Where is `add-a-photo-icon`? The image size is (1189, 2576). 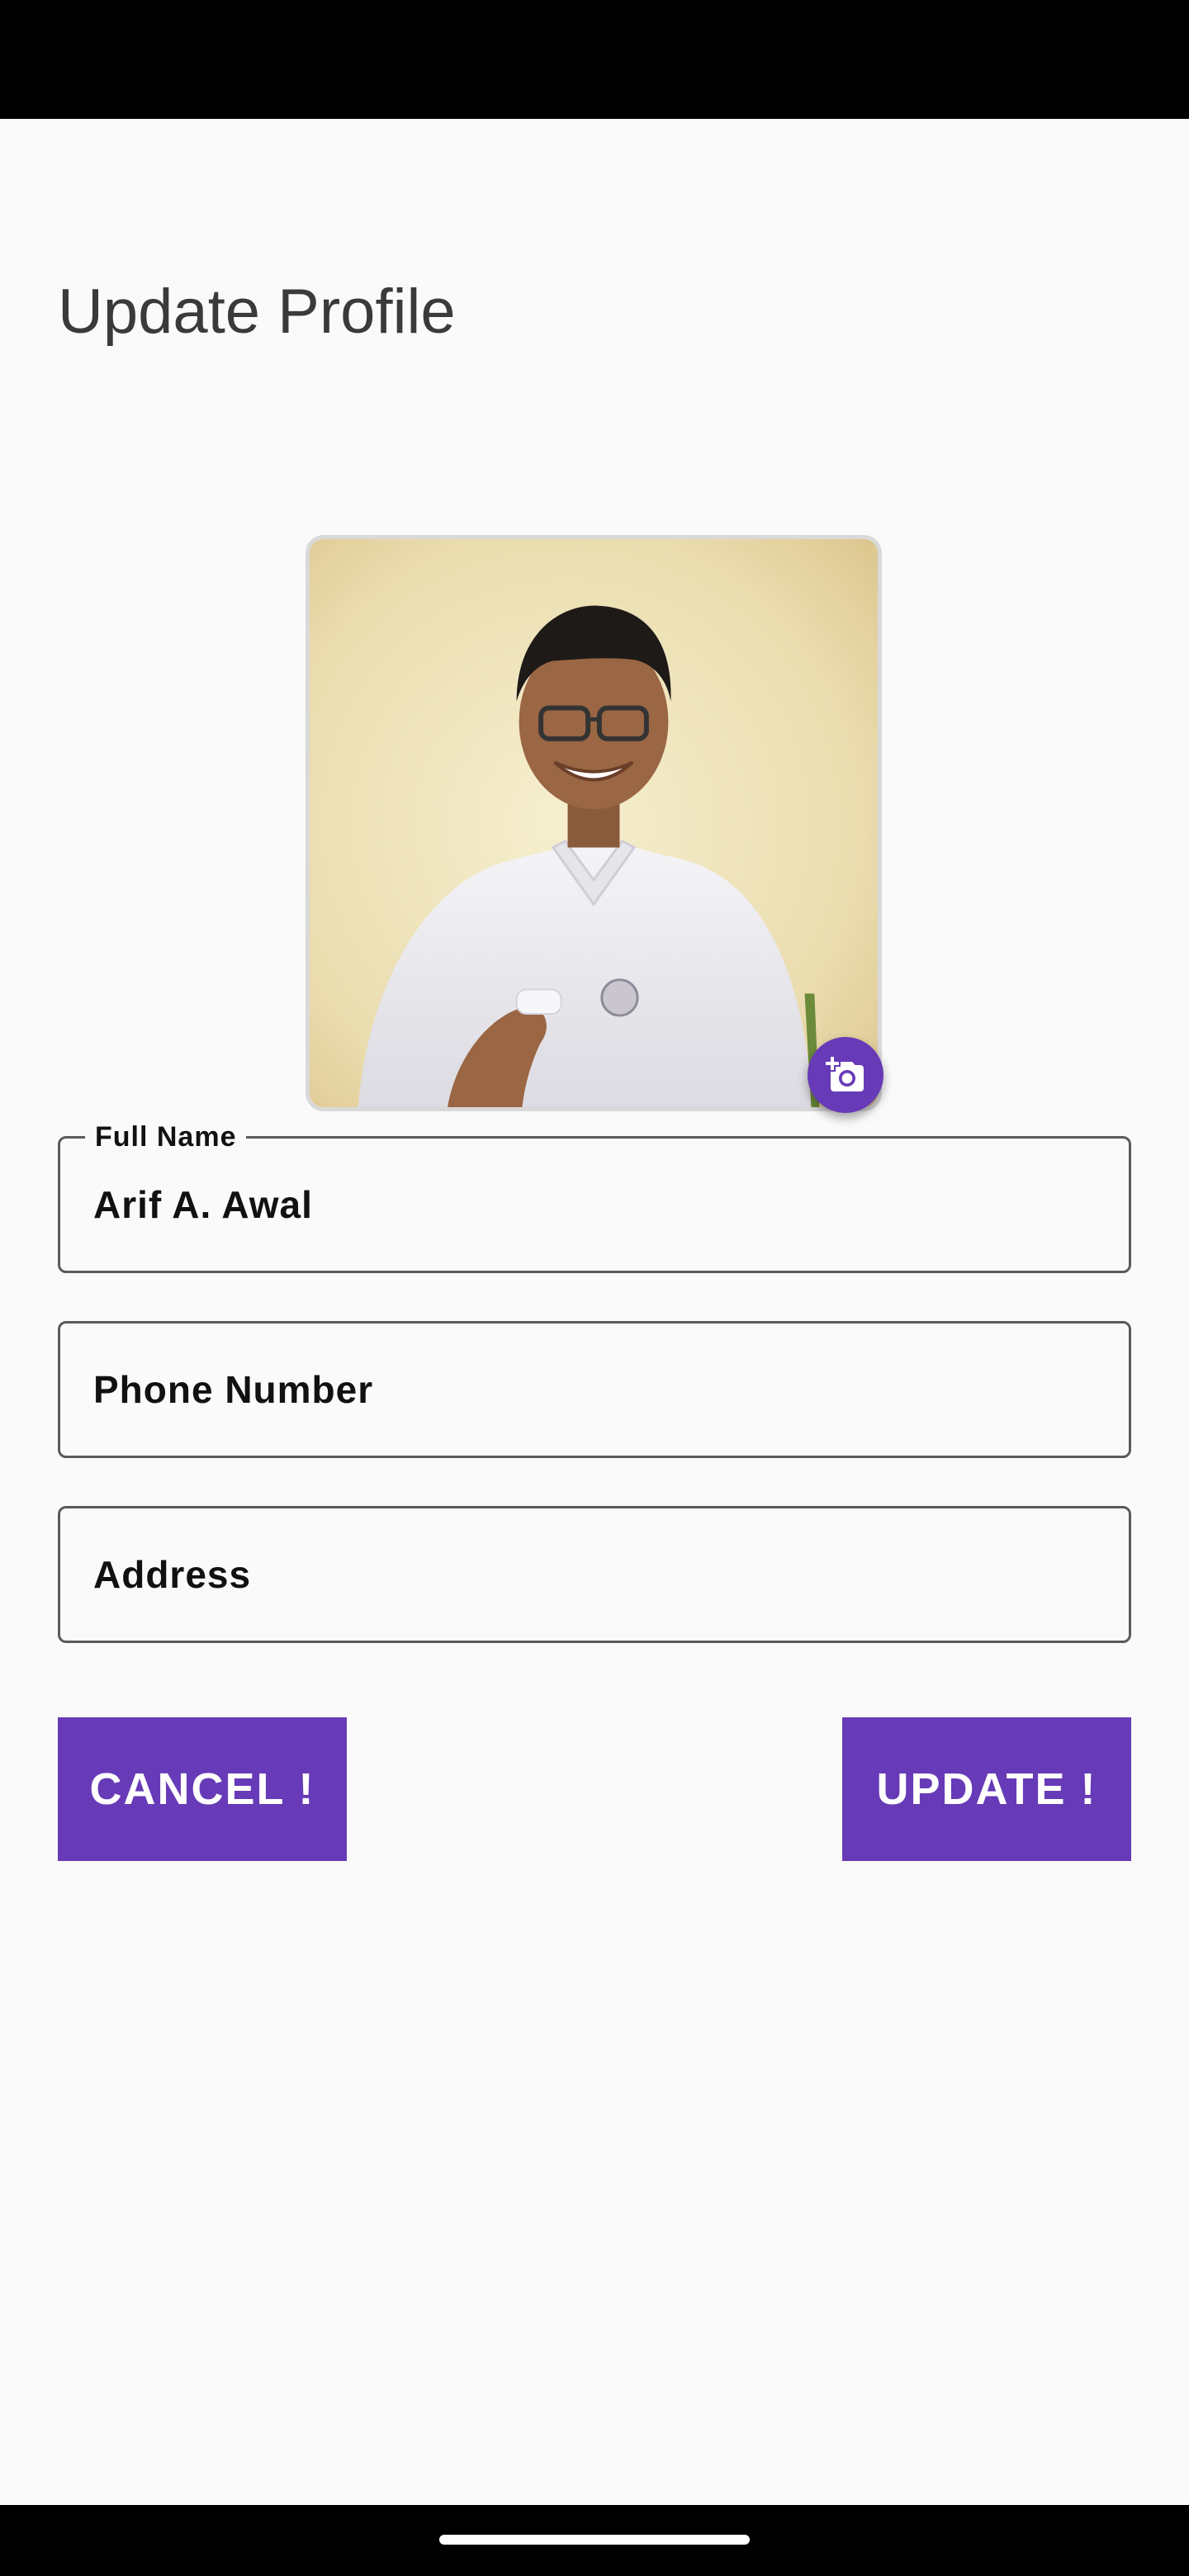
add-a-photo-icon is located at coordinates (845, 1074).